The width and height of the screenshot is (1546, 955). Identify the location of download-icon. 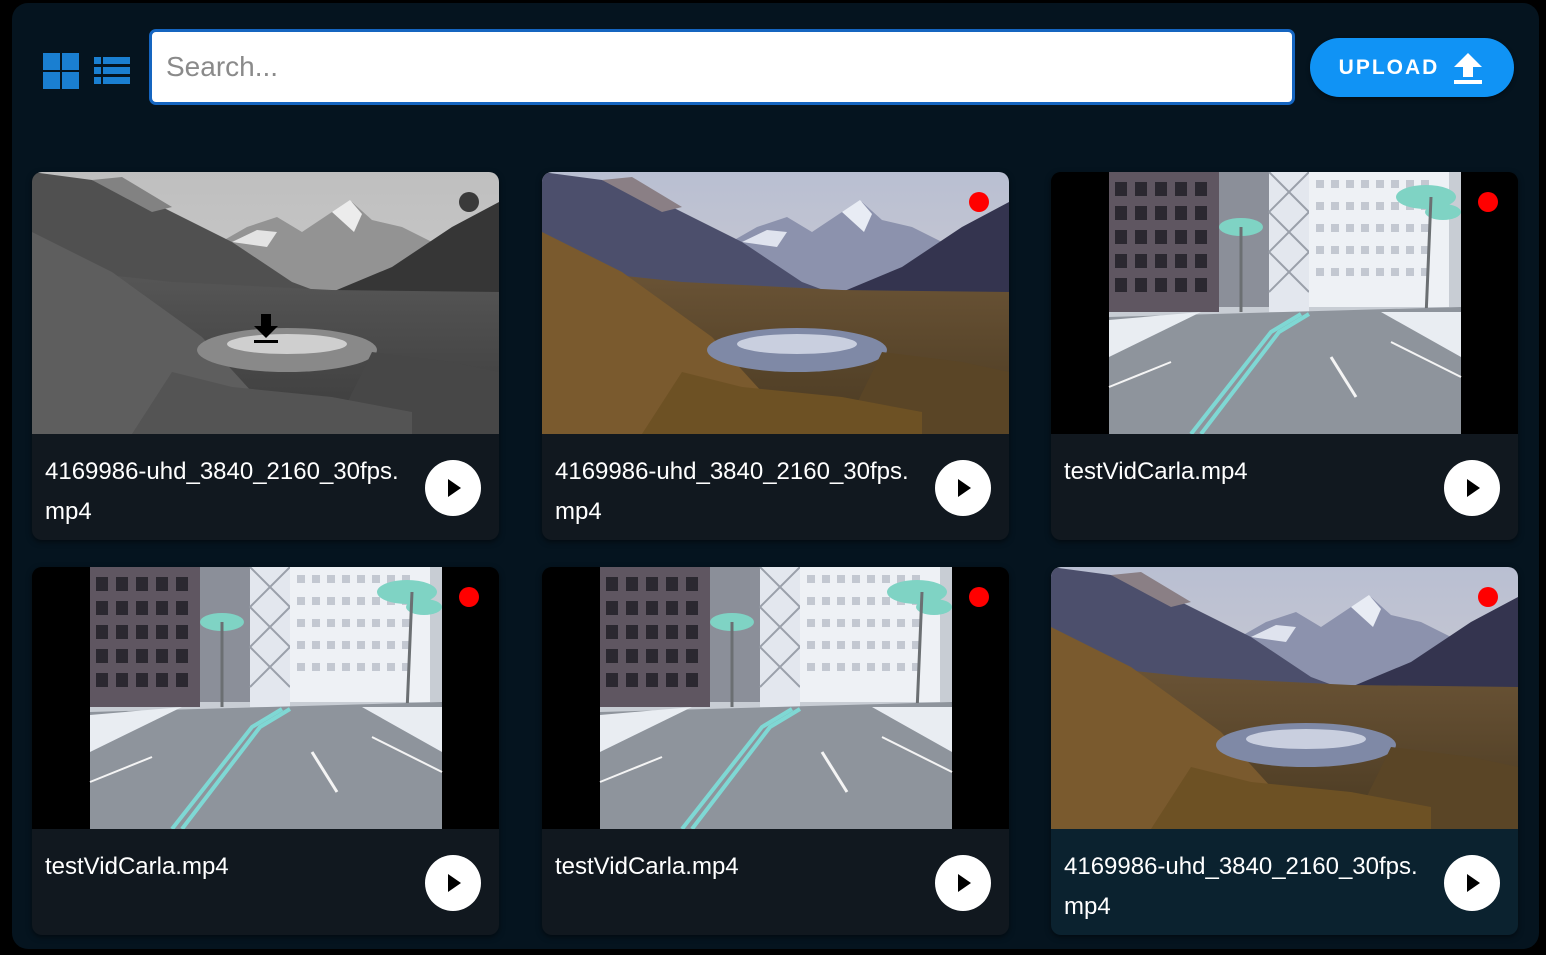
(266, 328).